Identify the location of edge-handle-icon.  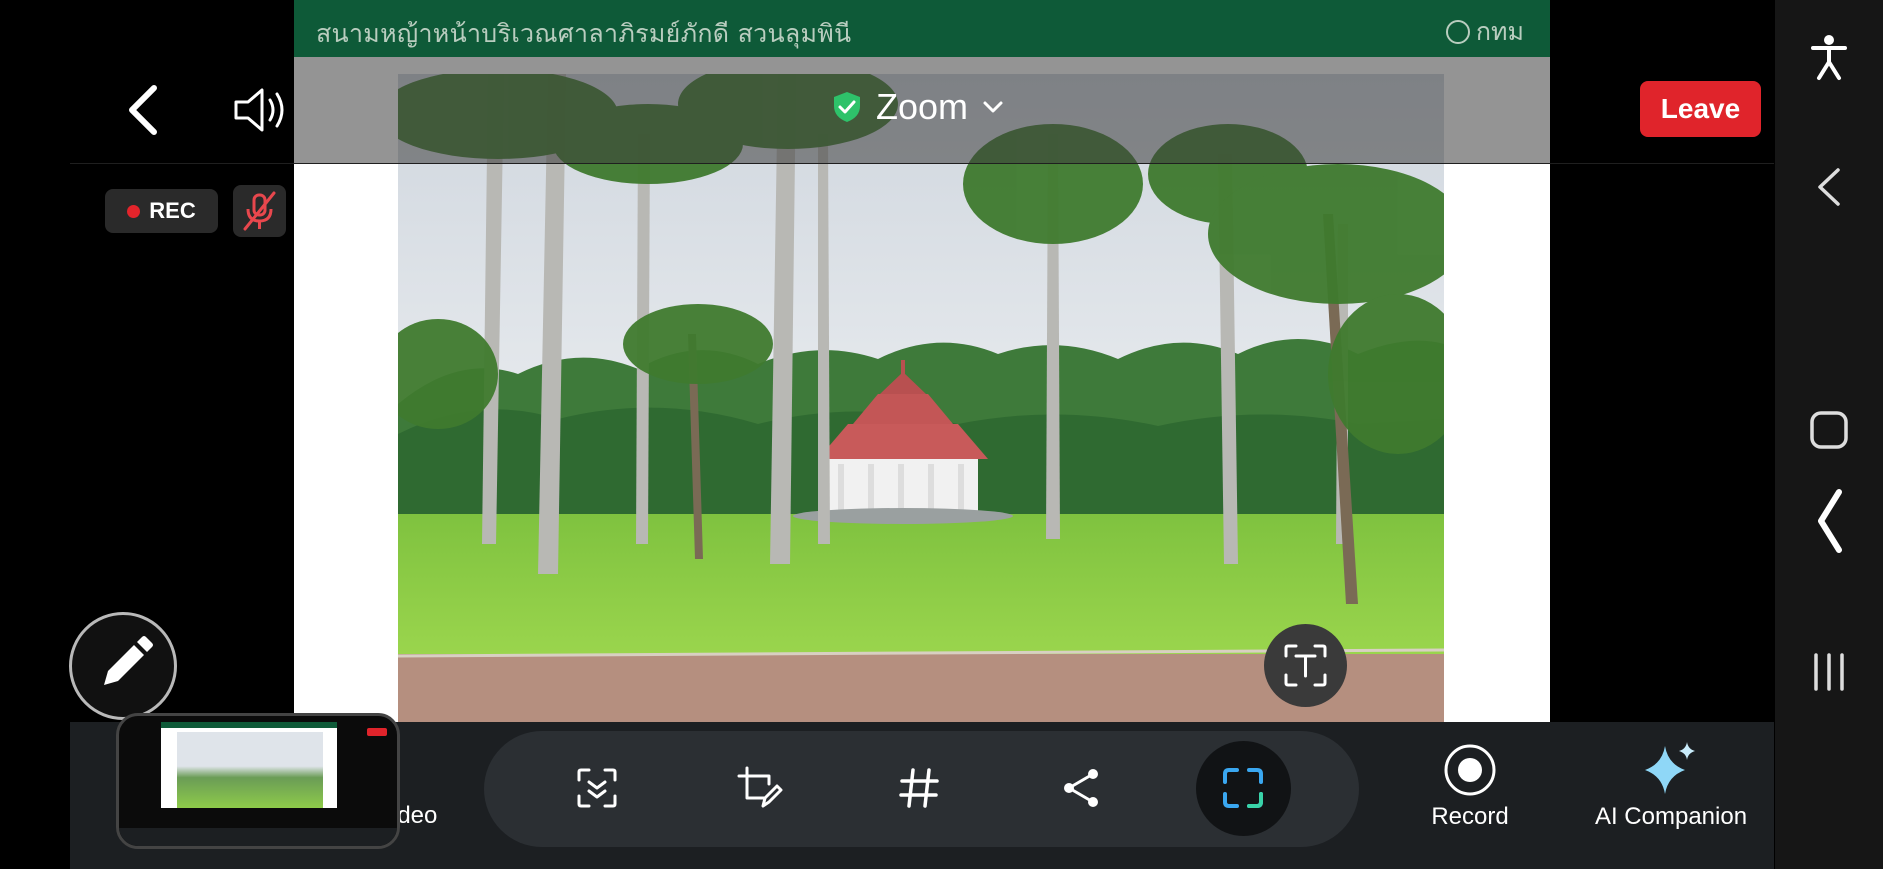
(1830, 521).